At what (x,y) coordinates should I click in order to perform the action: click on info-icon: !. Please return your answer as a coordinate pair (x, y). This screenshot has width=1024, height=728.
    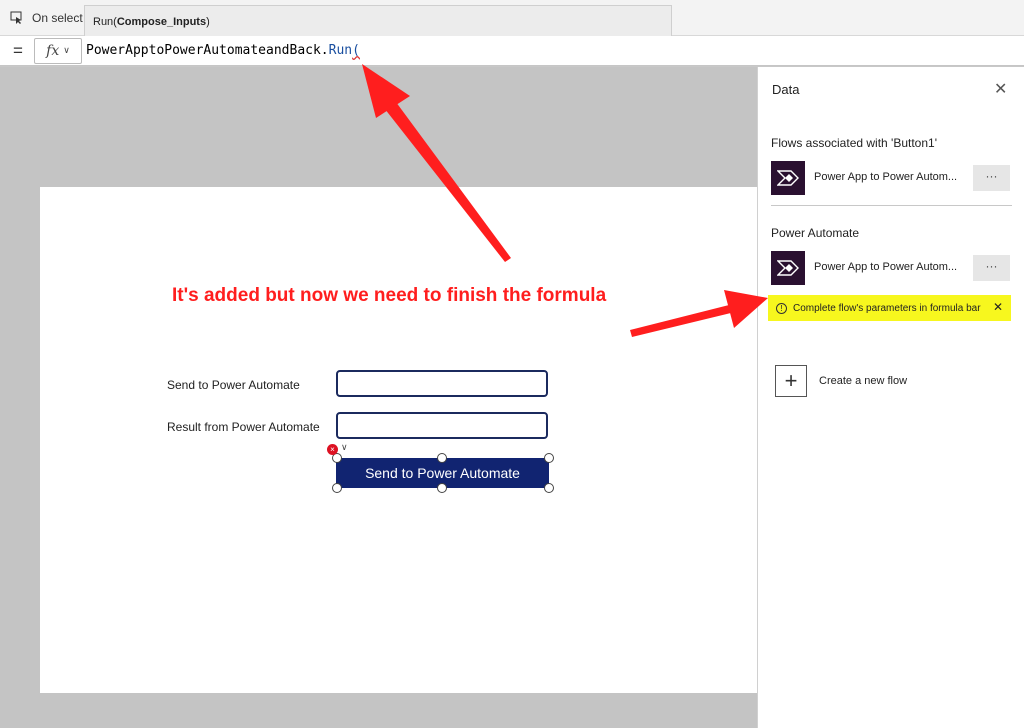
    Looking at the image, I should click on (781, 308).